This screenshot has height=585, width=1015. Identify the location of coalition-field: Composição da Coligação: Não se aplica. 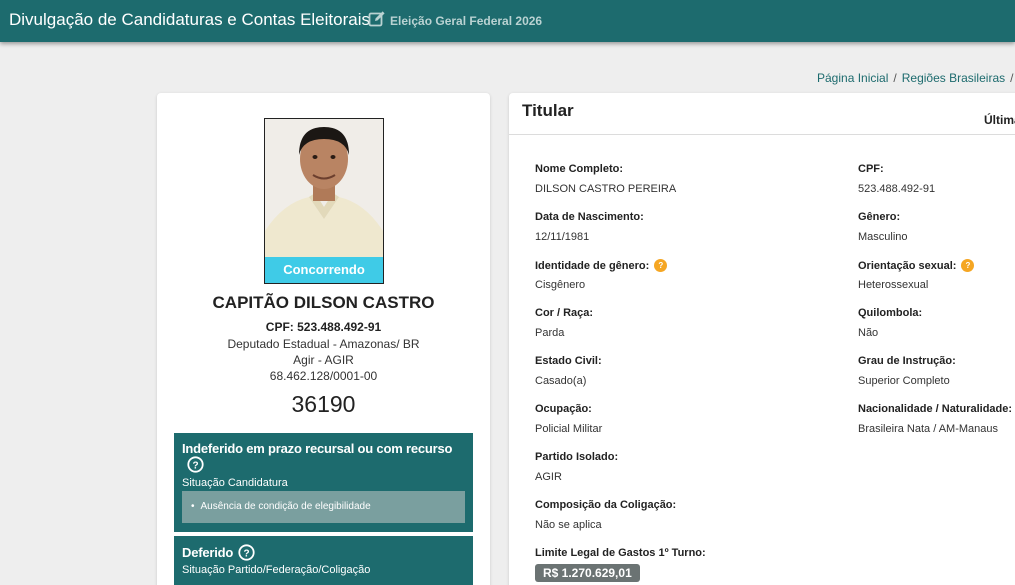
(695, 515).